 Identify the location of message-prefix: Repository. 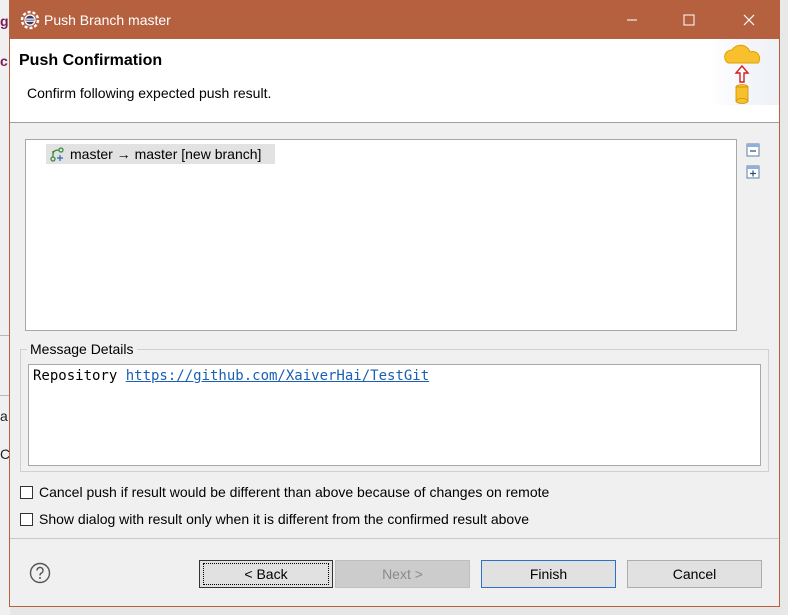
(79, 376).